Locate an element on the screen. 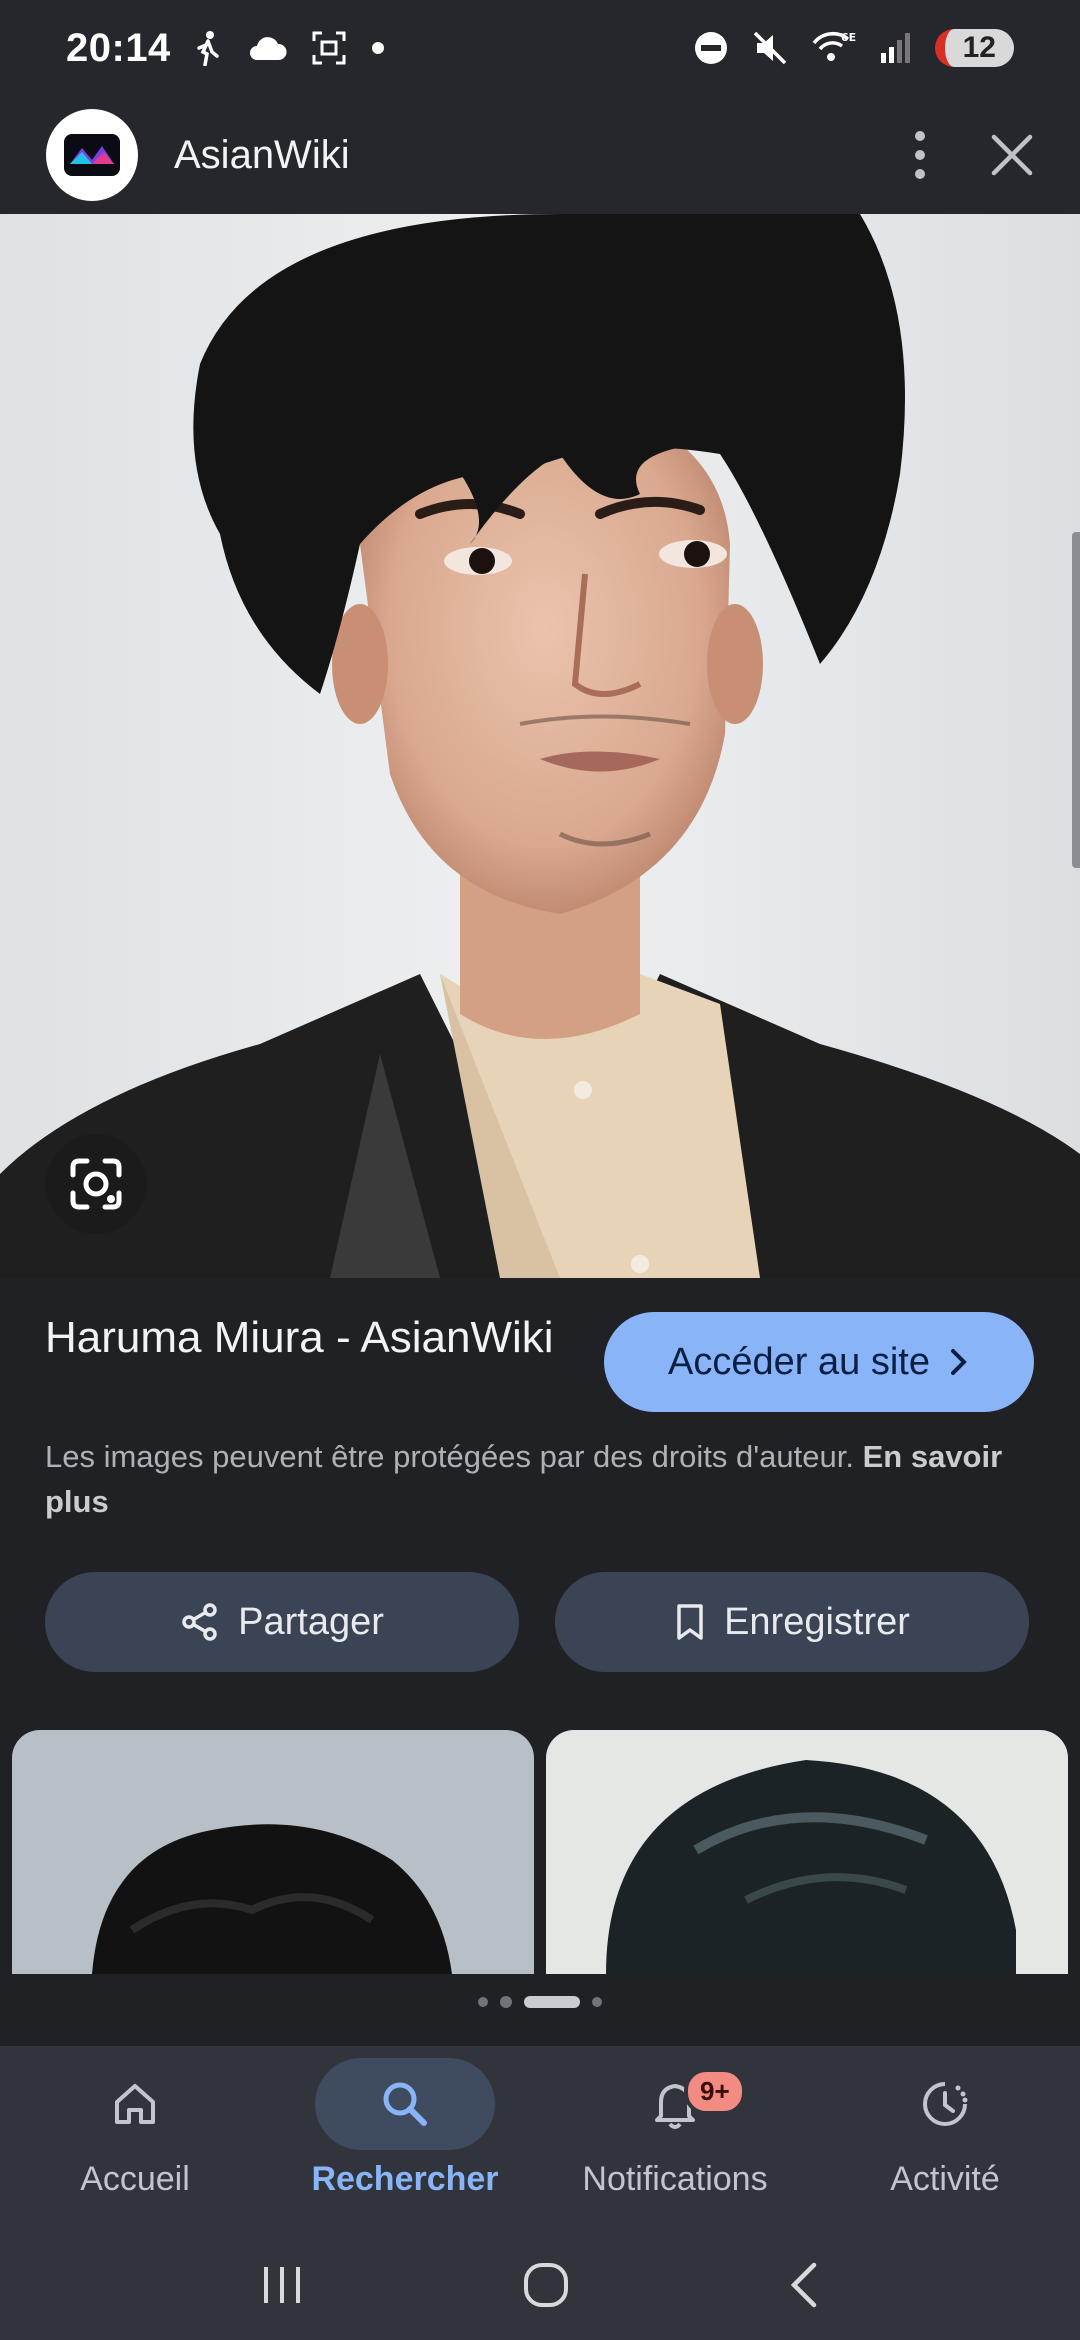 This screenshot has width=1080, height=2340. search-icon is located at coordinates (405, 2104).